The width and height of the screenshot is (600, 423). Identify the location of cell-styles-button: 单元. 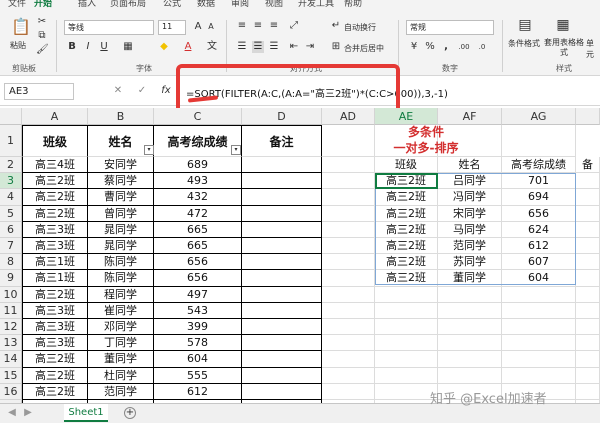
(593, 49).